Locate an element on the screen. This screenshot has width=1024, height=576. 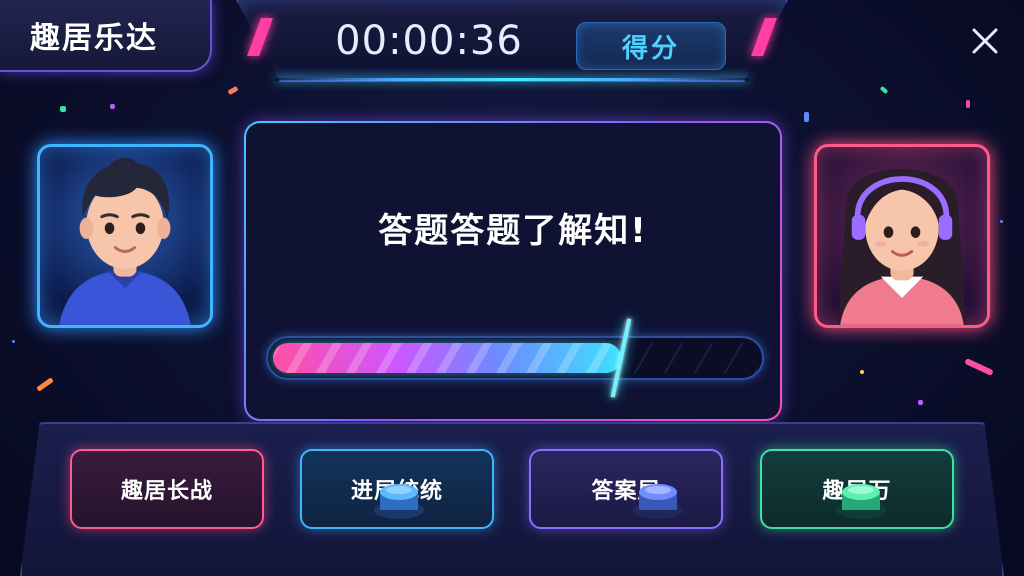
player-left-avatar is located at coordinates (125, 236).